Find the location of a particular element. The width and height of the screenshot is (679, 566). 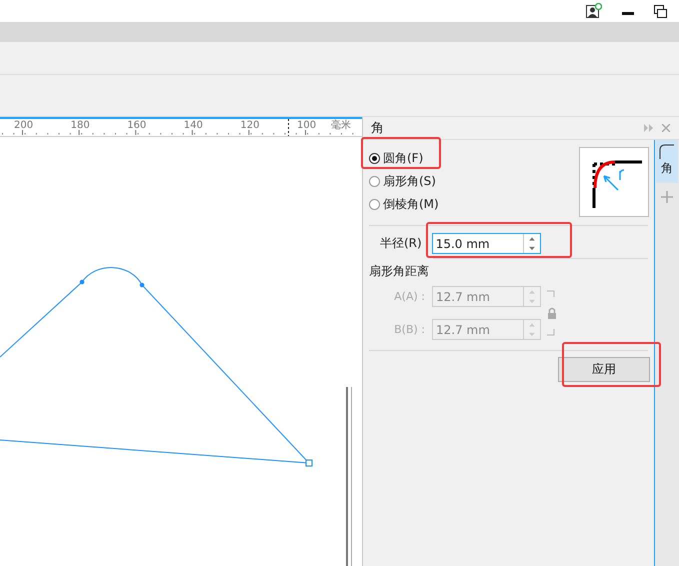

radius-label: 半径(R) is located at coordinates (401, 243).